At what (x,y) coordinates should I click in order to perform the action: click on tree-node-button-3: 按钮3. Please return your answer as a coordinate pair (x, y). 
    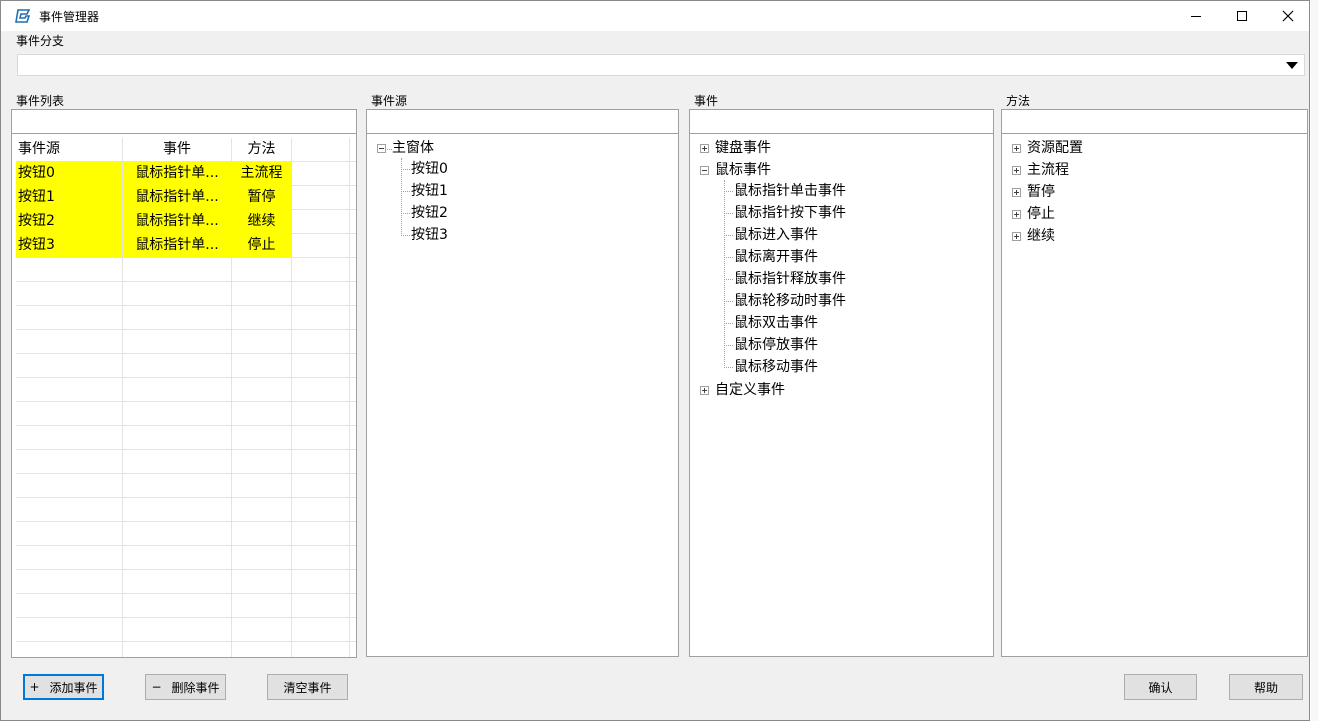
    Looking at the image, I should click on (429, 235).